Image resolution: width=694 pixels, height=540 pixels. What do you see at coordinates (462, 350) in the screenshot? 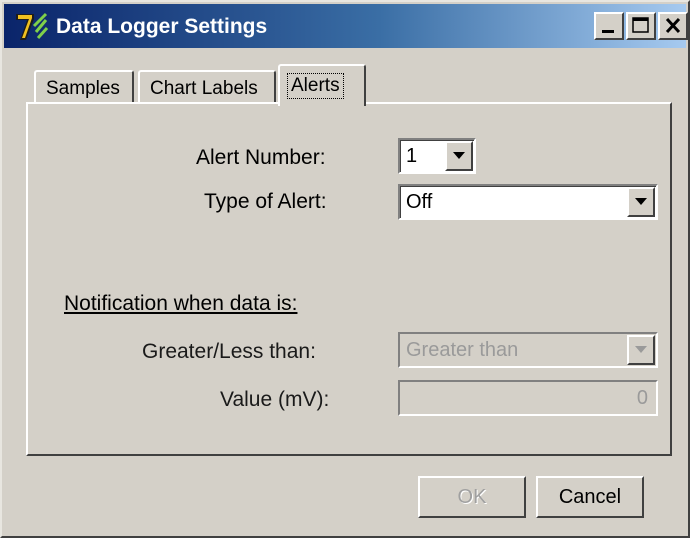
I see `greater-less-value: Greater than` at bounding box center [462, 350].